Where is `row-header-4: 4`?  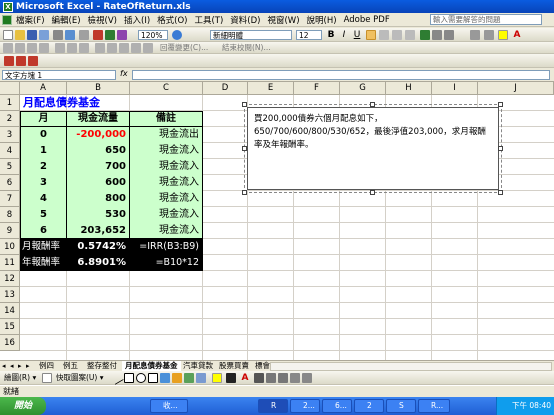
row-header-4: 4 is located at coordinates (10, 151).